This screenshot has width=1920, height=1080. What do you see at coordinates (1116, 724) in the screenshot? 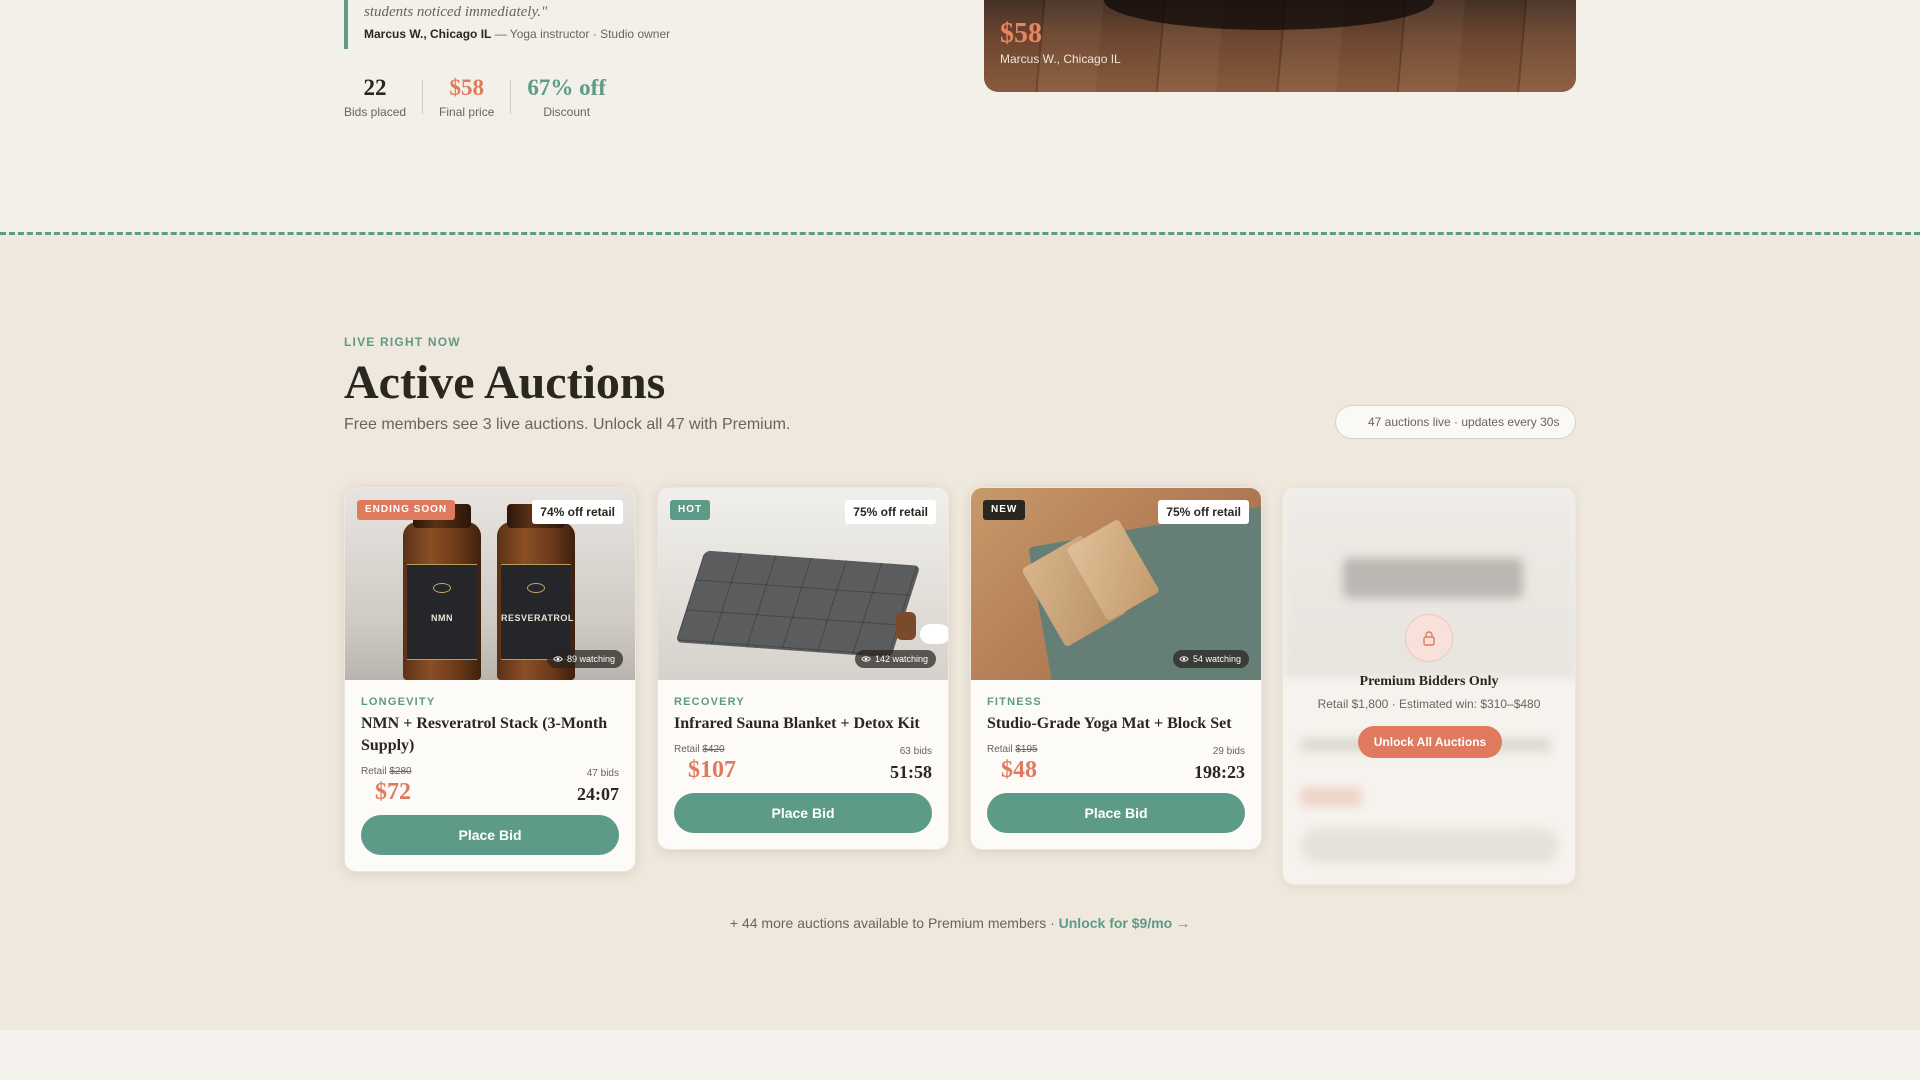
I see `product-title: Studio-Grade Yoga Mat + Block Set` at bounding box center [1116, 724].